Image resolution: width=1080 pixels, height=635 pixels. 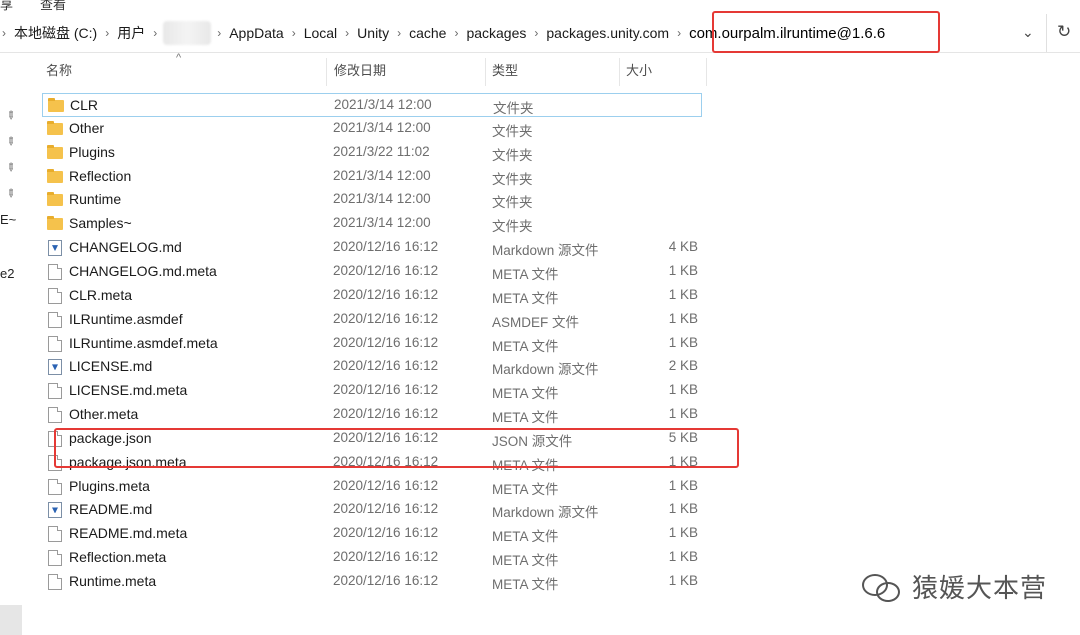 I want to click on breadcrumb-item-packages-unity-com: packages.unity.com, so click(x=607, y=33).